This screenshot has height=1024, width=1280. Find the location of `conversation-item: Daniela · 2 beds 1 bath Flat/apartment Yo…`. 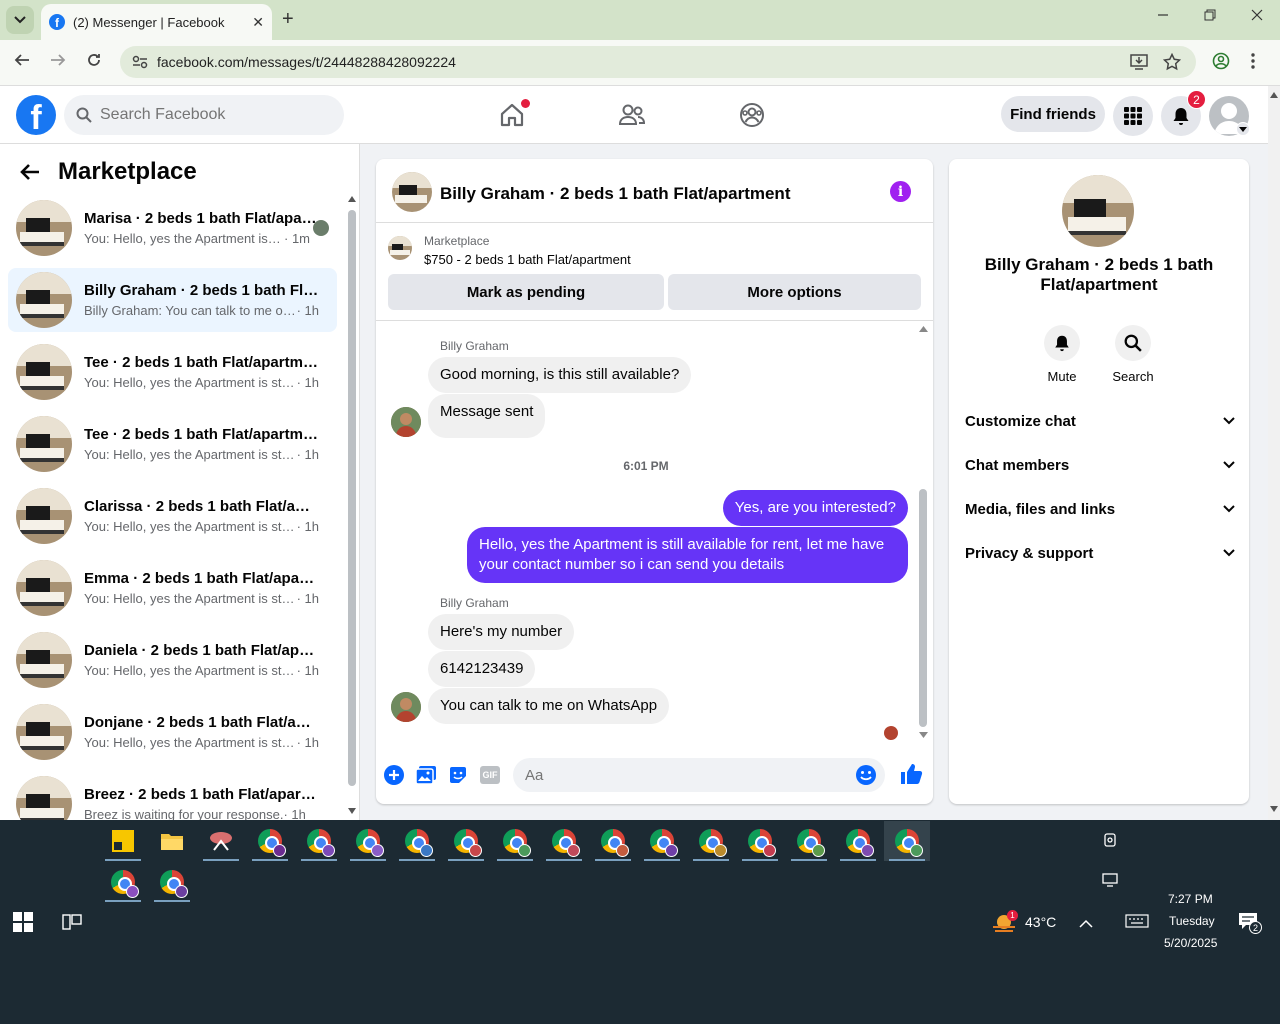

conversation-item: Daniela · 2 beds 1 bath Flat/apartment Yo… is located at coordinates (172, 660).